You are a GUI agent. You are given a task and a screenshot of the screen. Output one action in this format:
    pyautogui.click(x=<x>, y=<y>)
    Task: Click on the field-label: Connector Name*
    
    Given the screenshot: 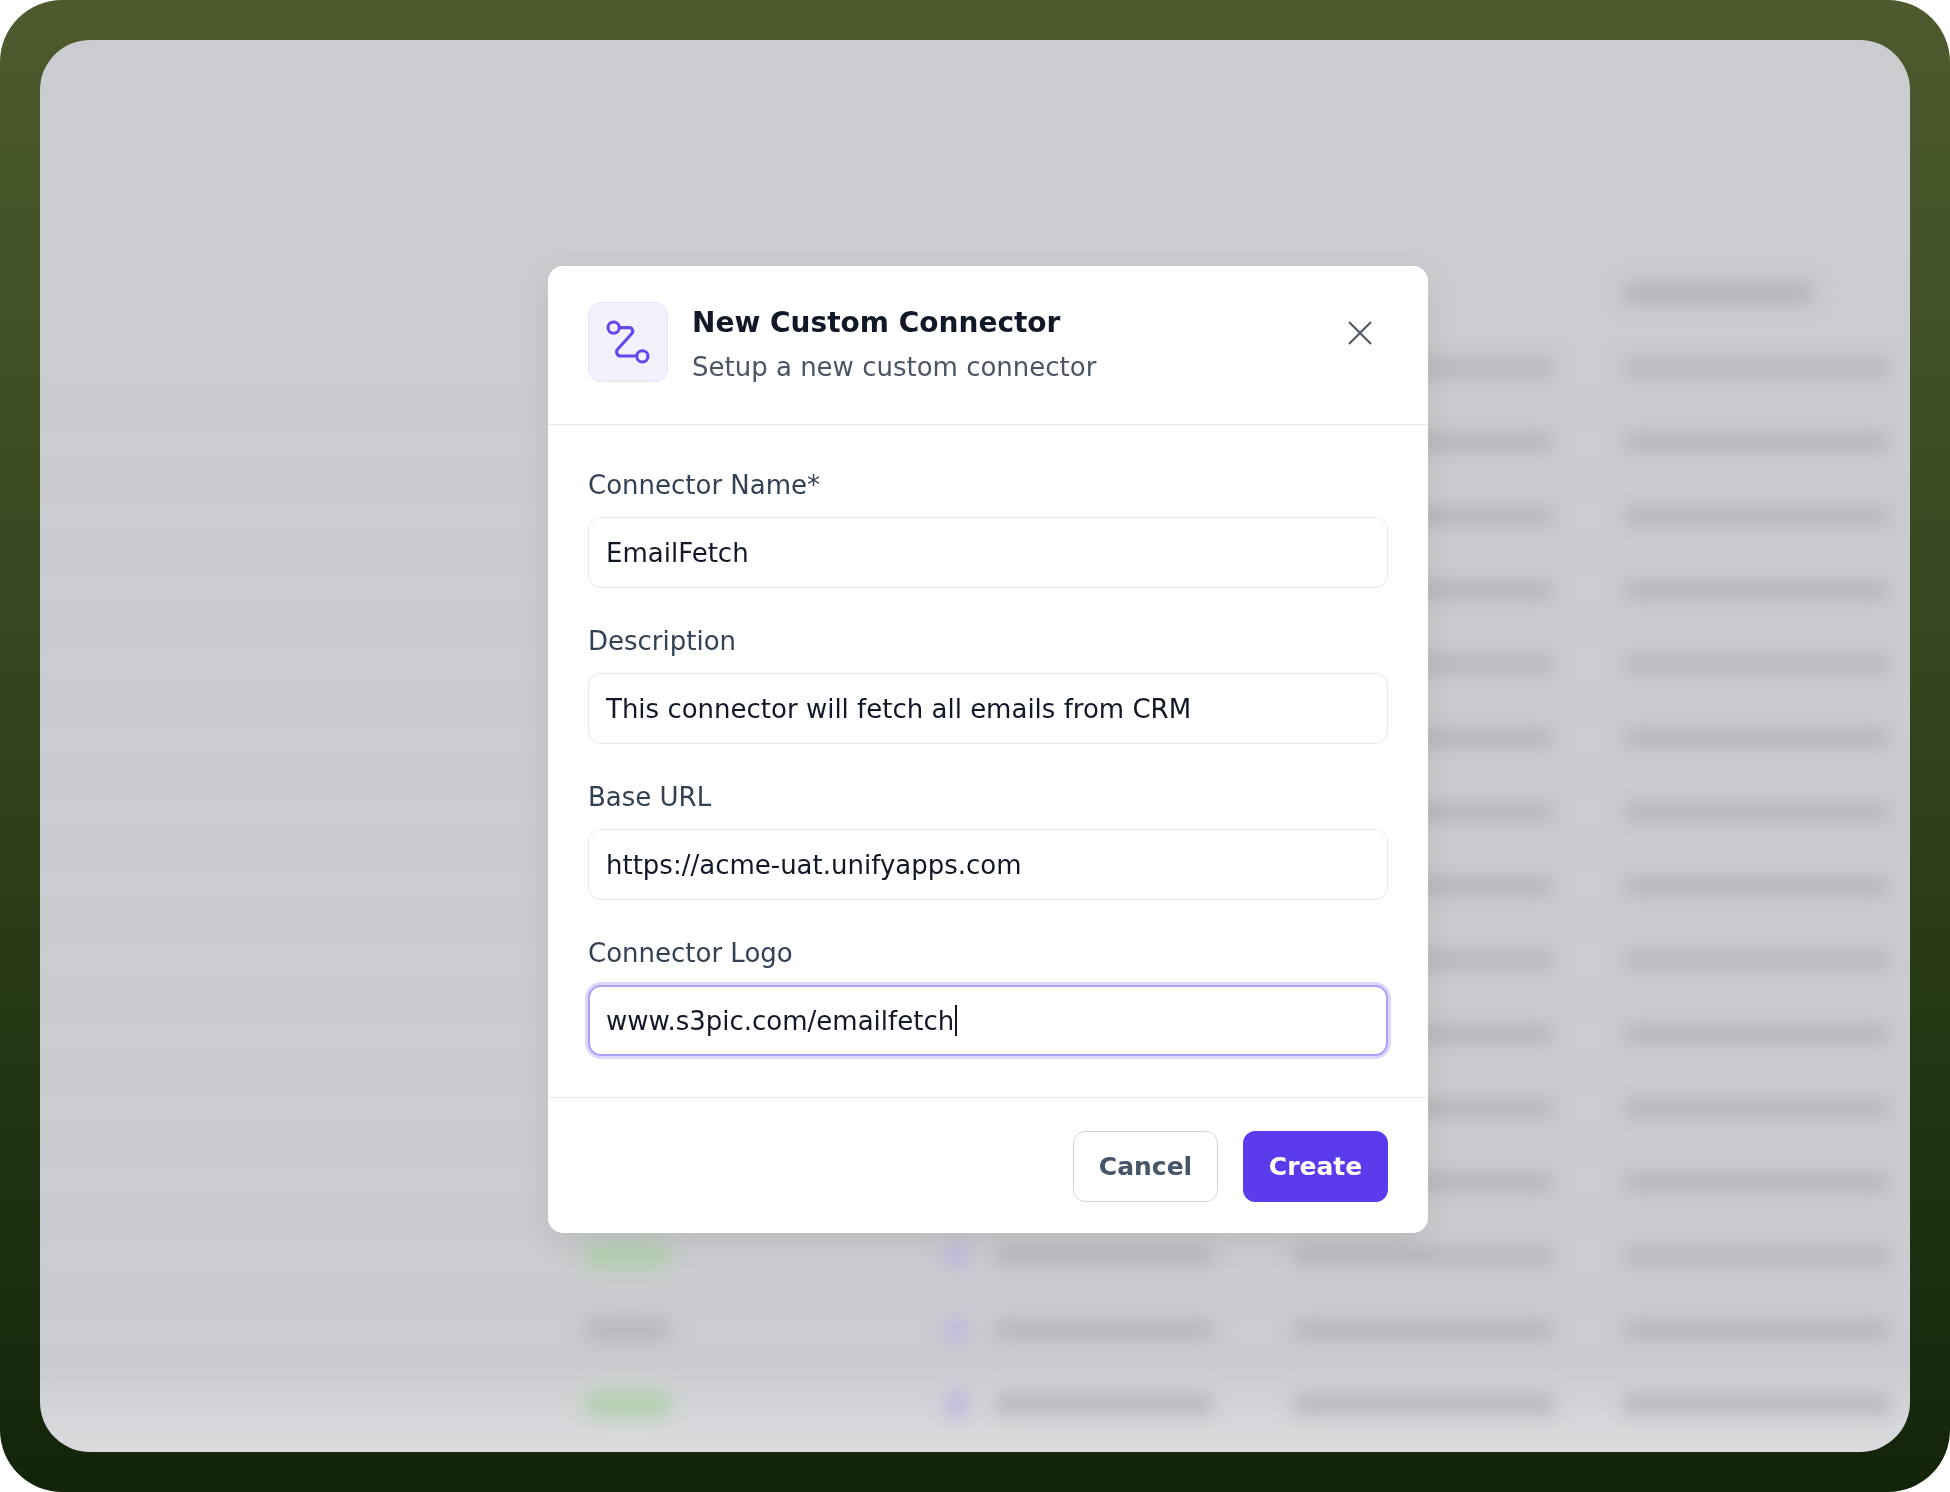 What is the action you would take?
    pyautogui.click(x=704, y=485)
    